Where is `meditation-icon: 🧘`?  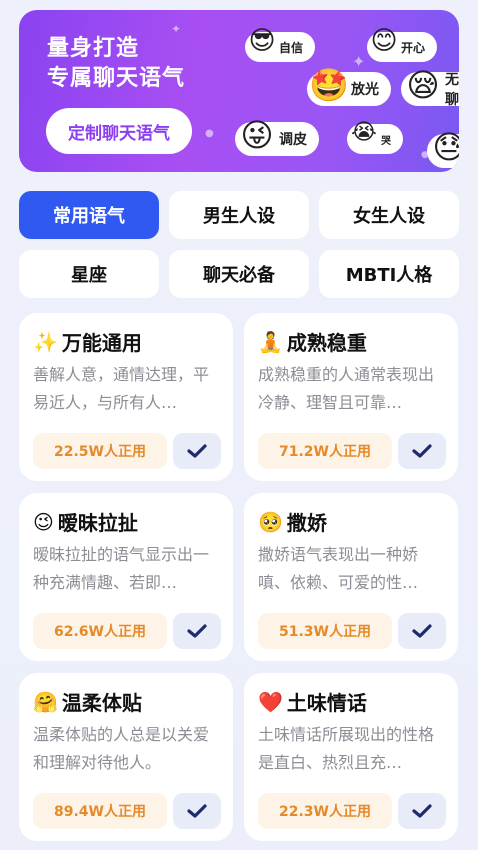 meditation-icon: 🧘 is located at coordinates (270, 341).